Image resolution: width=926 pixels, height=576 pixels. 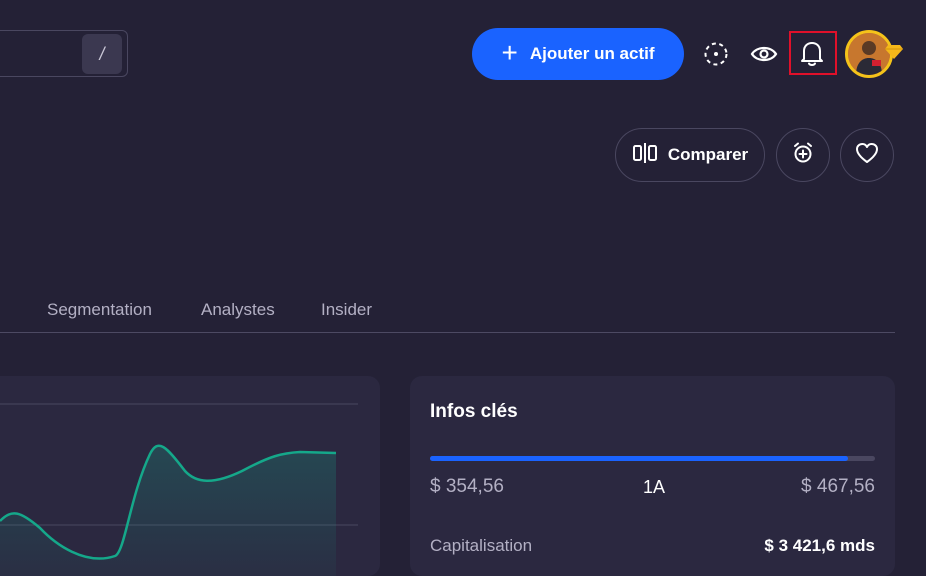 I want to click on dashed-circle-icon, so click(x=716, y=54).